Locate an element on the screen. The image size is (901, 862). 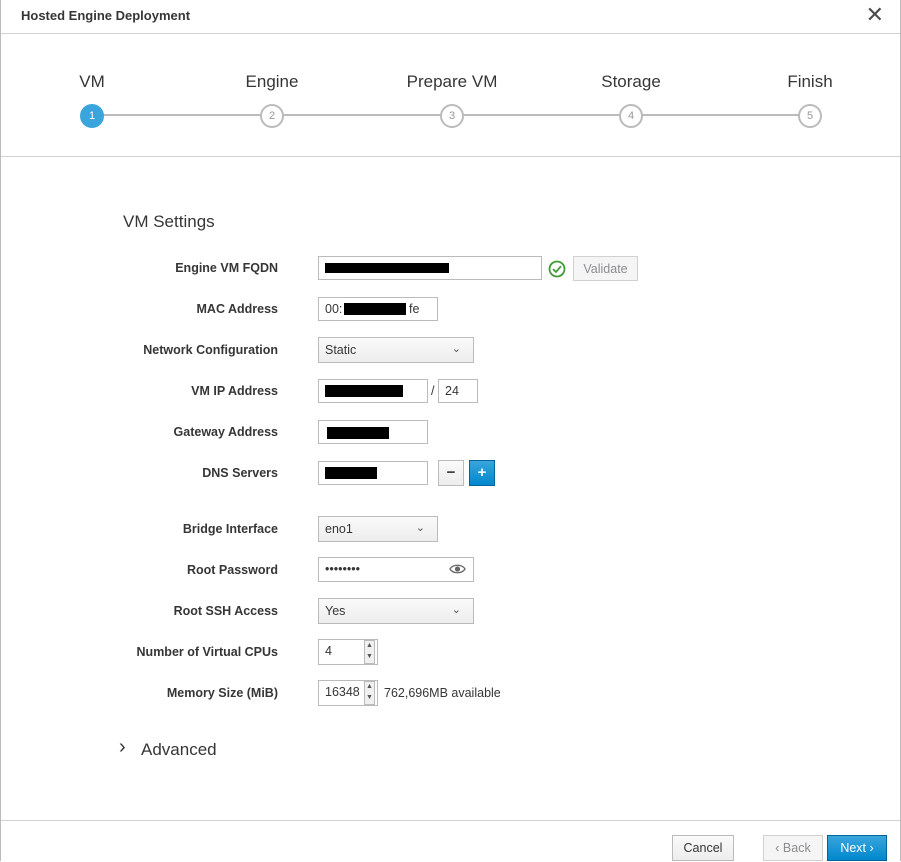
bridge-interface-label: Bridge Interface is located at coordinates (230, 529).